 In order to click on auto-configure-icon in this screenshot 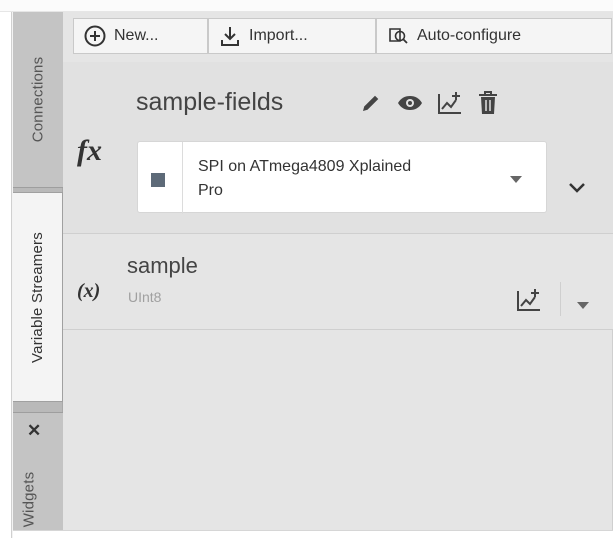, I will do `click(398, 36)`.